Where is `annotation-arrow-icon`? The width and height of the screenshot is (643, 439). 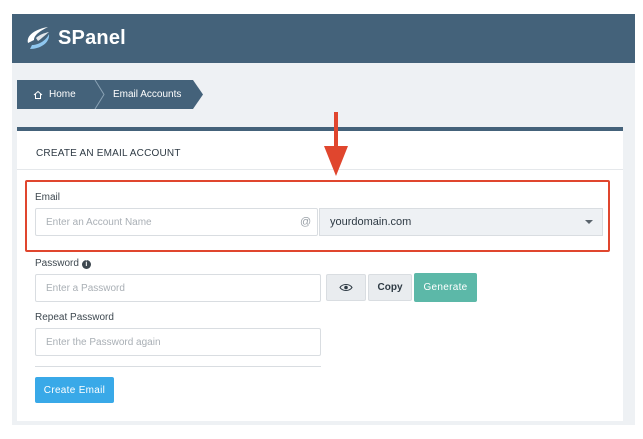 annotation-arrow-icon is located at coordinates (336, 144).